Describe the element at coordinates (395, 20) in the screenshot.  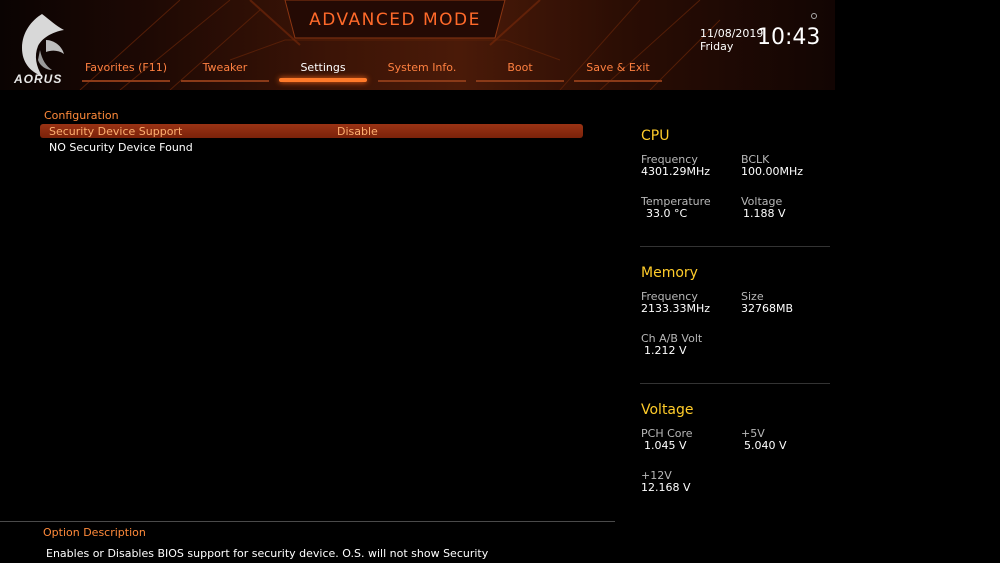
I see `mode-title: ADVANCED MODE` at that location.